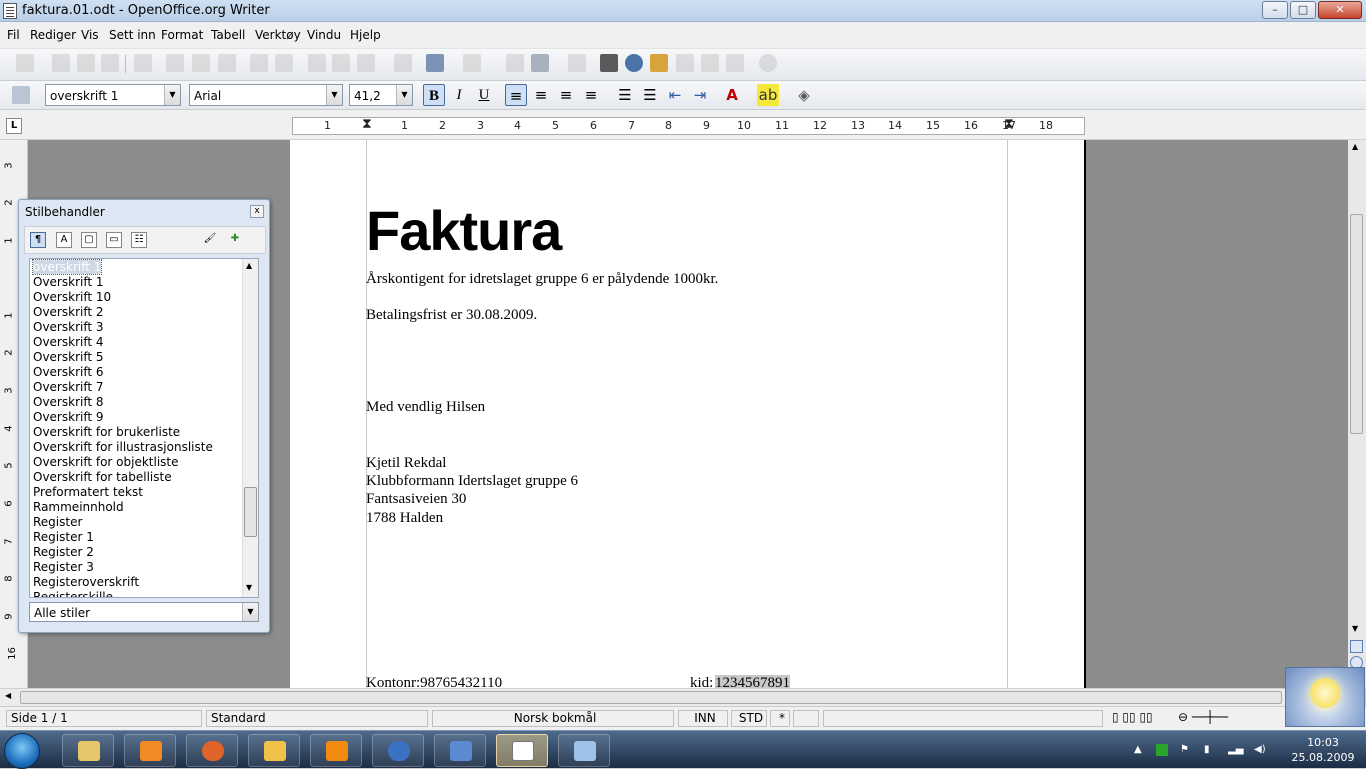  I want to click on scroll-up-icon: ▲, so click(1355, 146).